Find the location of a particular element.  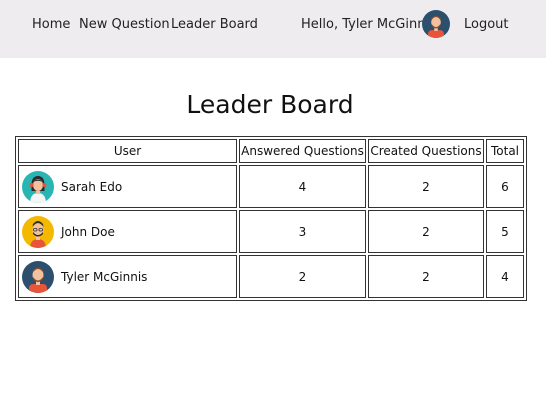

user-name: John Doe is located at coordinates (88, 231).